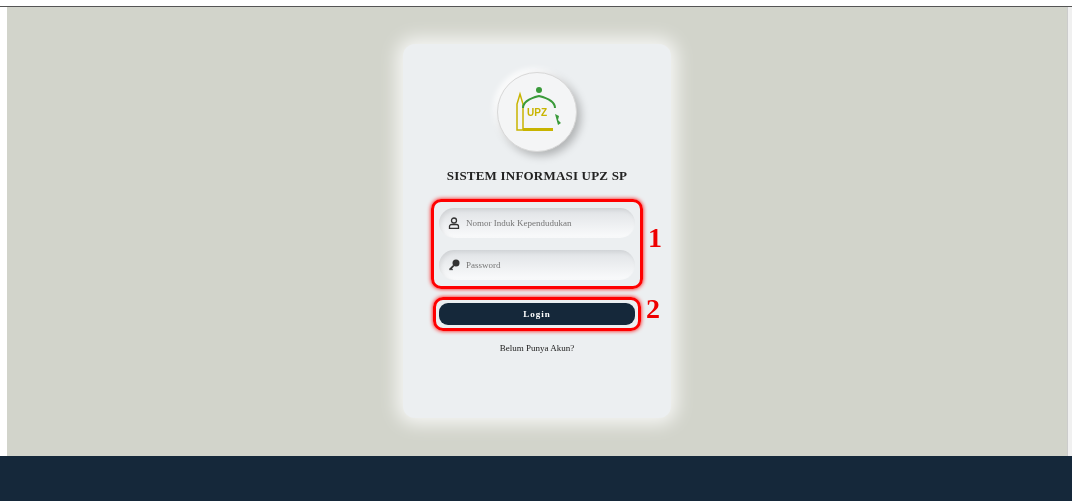 The width and height of the screenshot is (1072, 501). I want to click on logo-text: UPZ, so click(537, 112).